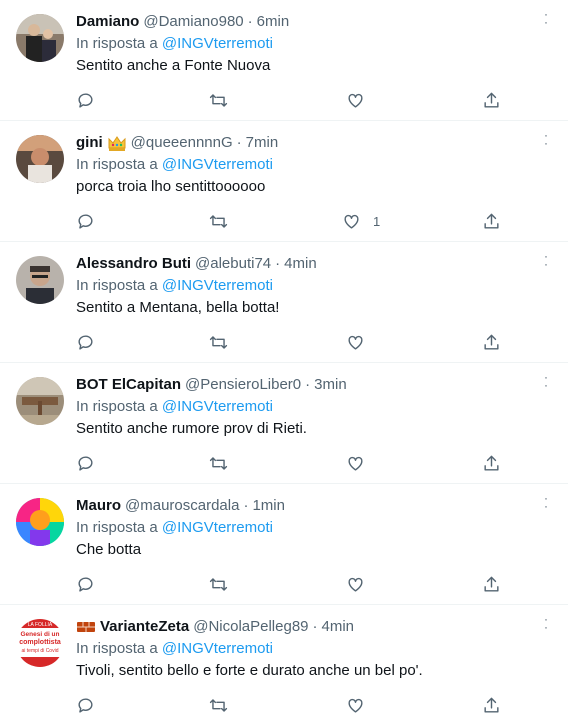 Image resolution: width=568 pixels, height=726 pixels. Describe the element at coordinates (377, 221) in the screenshot. I see `like-count: 1` at that location.